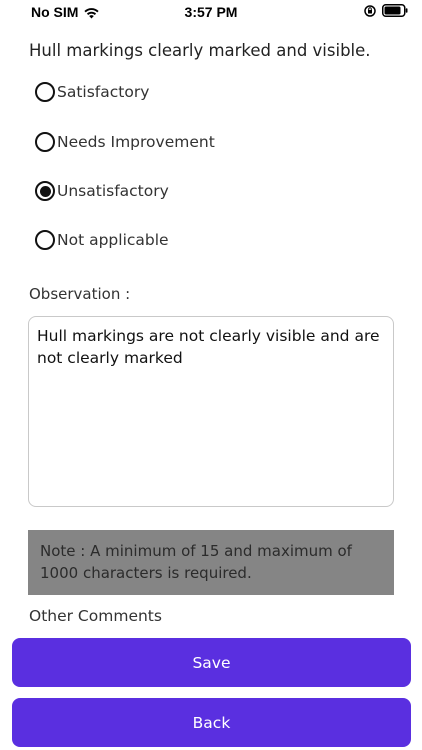 The height and width of the screenshot is (750, 422). I want to click on radio-label: Needs Improvement, so click(136, 142).